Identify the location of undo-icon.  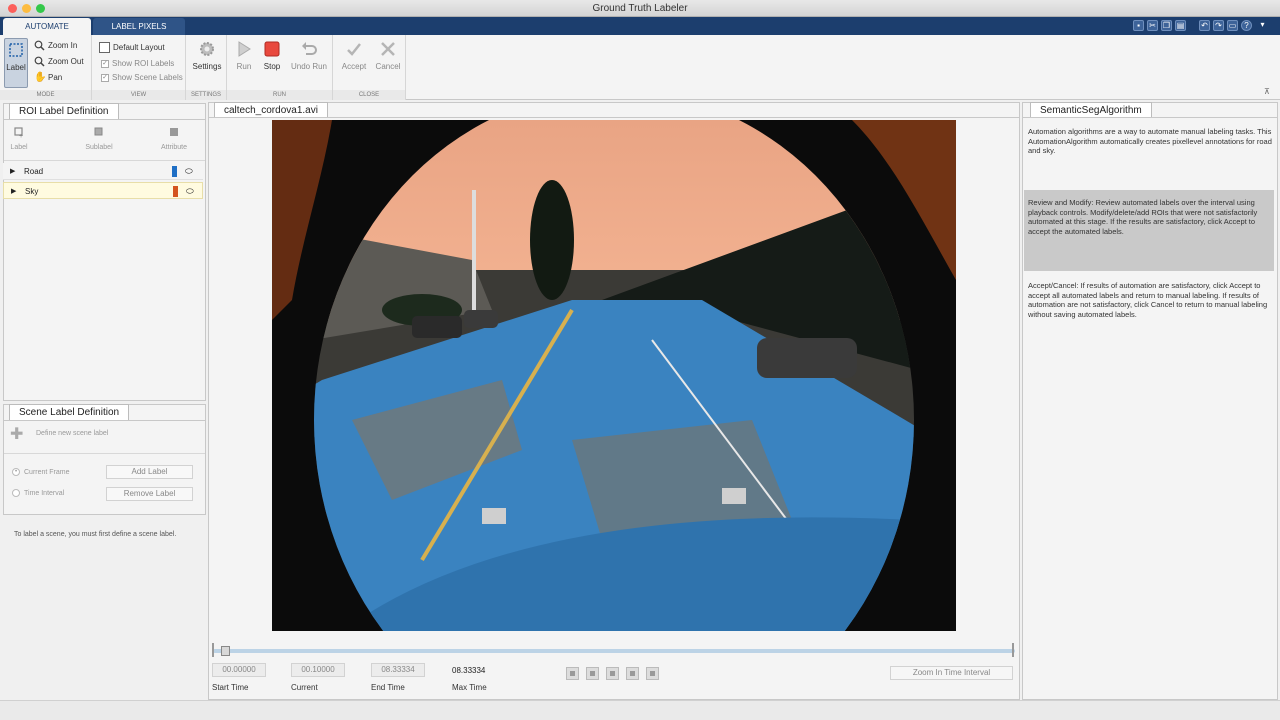
(309, 48).